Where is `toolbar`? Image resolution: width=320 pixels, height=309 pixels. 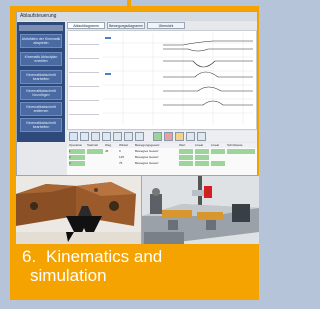
toolbar is located at coordinates (162, 136).